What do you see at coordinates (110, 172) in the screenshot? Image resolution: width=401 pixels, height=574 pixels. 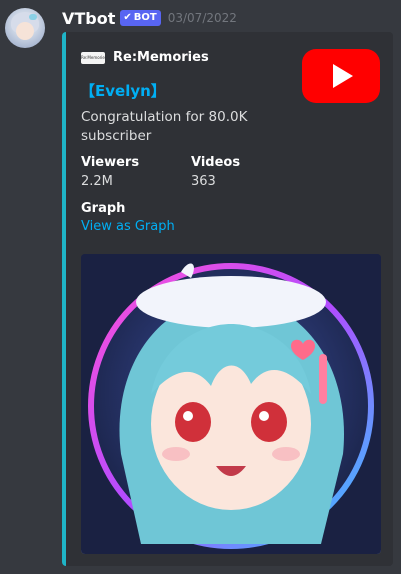 I see `field-viewers: Viewers 2.2M` at bounding box center [110, 172].